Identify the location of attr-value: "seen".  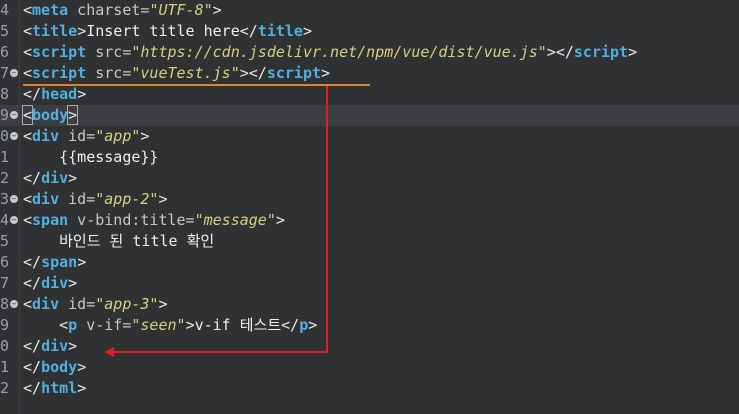
(158, 325).